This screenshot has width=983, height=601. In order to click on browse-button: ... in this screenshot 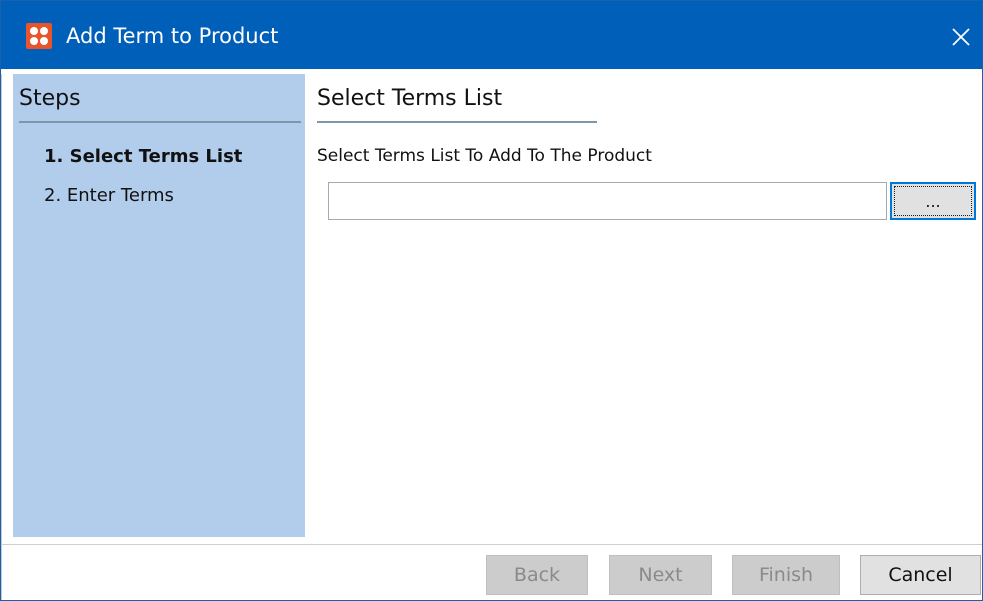, I will do `click(933, 201)`.